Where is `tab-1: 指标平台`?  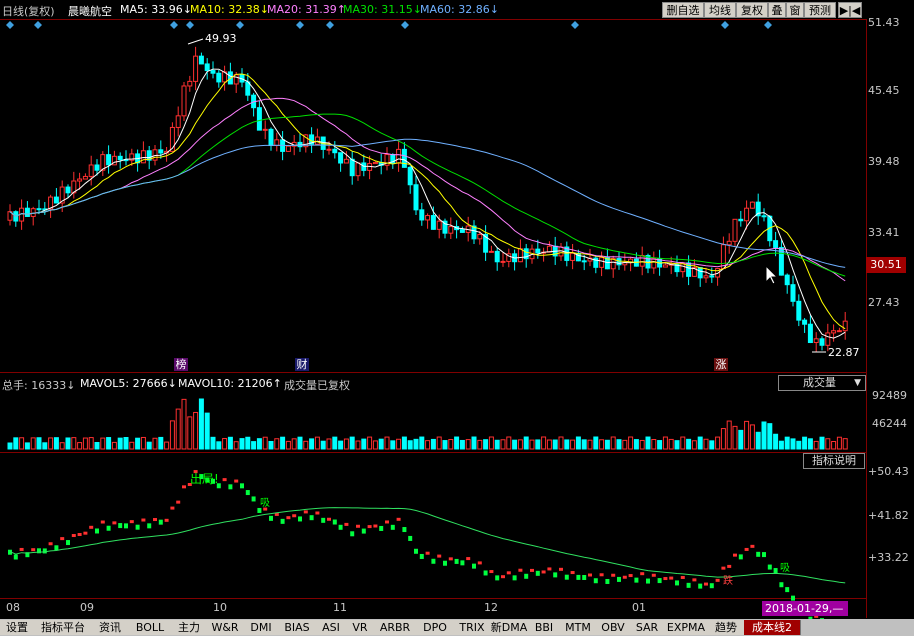
tab-1: 指标平台 is located at coordinates (63, 627).